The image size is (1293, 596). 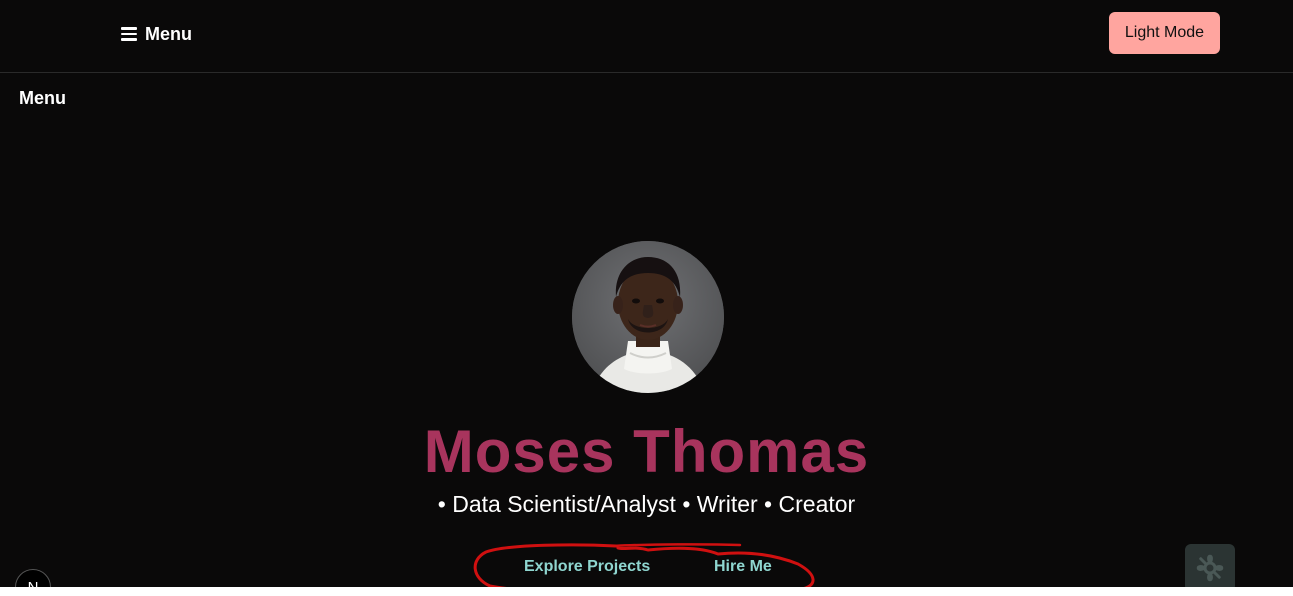 What do you see at coordinates (646, 36) in the screenshot?
I see `top-nav-bar: Menu Light Mode` at bounding box center [646, 36].